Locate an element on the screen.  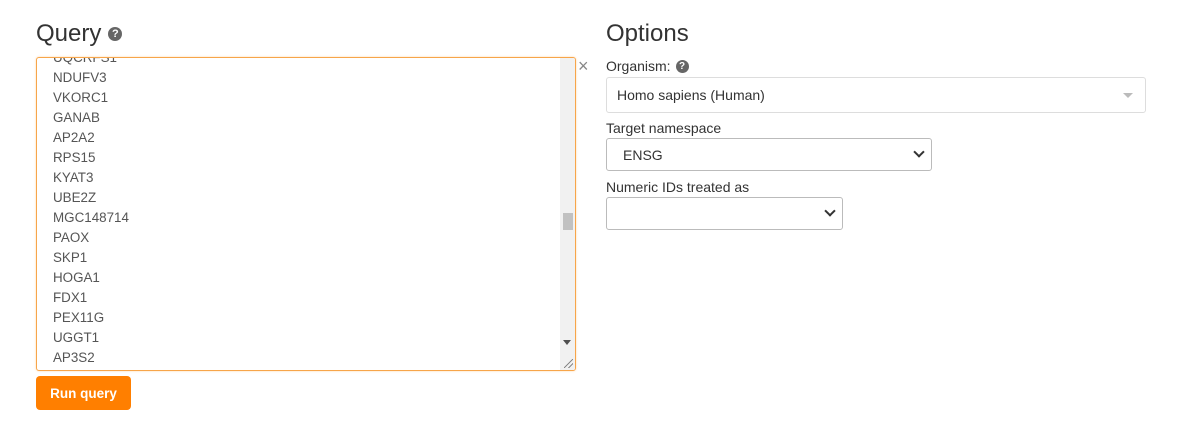
organism-label: Organism: is located at coordinates (638, 66).